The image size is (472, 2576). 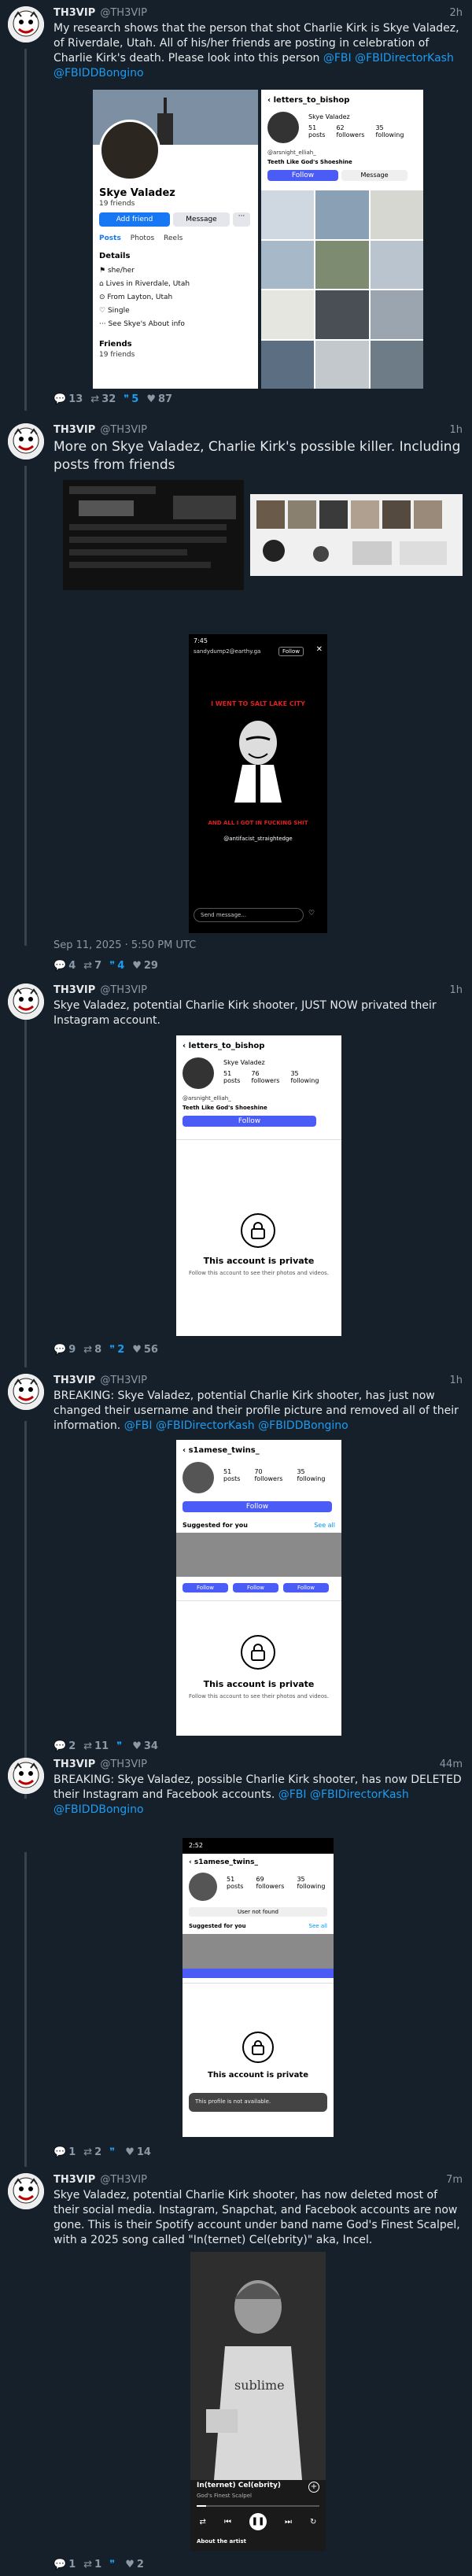 What do you see at coordinates (313, 2522) in the screenshot?
I see `repeat-icon: ↻` at bounding box center [313, 2522].